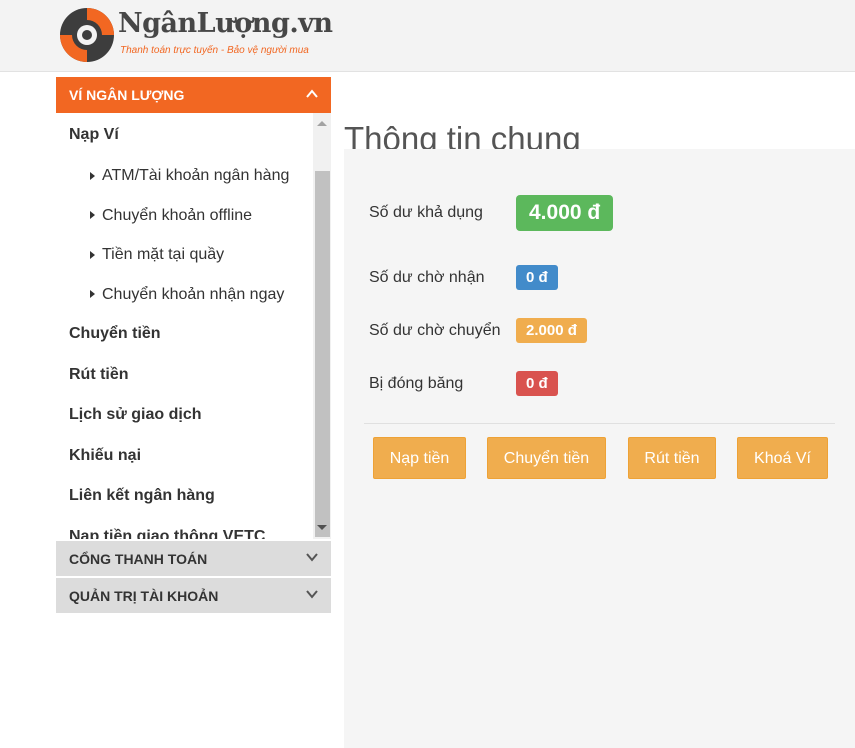 This screenshot has width=855, height=748. What do you see at coordinates (214, 50) in the screenshot?
I see `brand-tagline: Thanh toán trực tuyến - Bảo vệ người mua` at bounding box center [214, 50].